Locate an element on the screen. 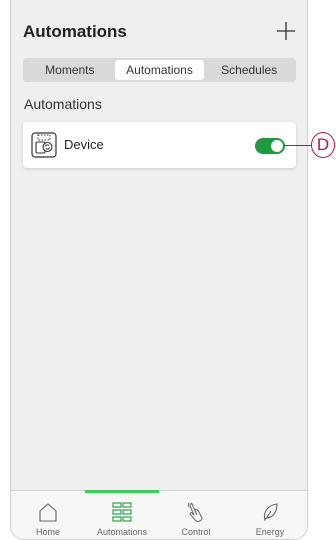 Image resolution: width=336 pixels, height=540 pixels. segmented-control: Moments Automations Schedules is located at coordinates (159, 70).